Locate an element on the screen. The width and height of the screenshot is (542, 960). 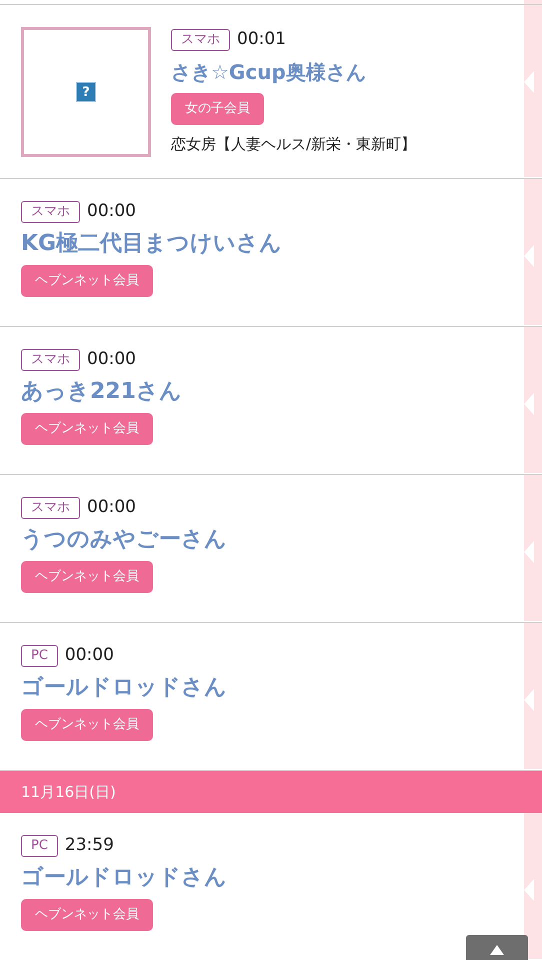
date-bar: 11月16日(日) is located at coordinates (271, 792).